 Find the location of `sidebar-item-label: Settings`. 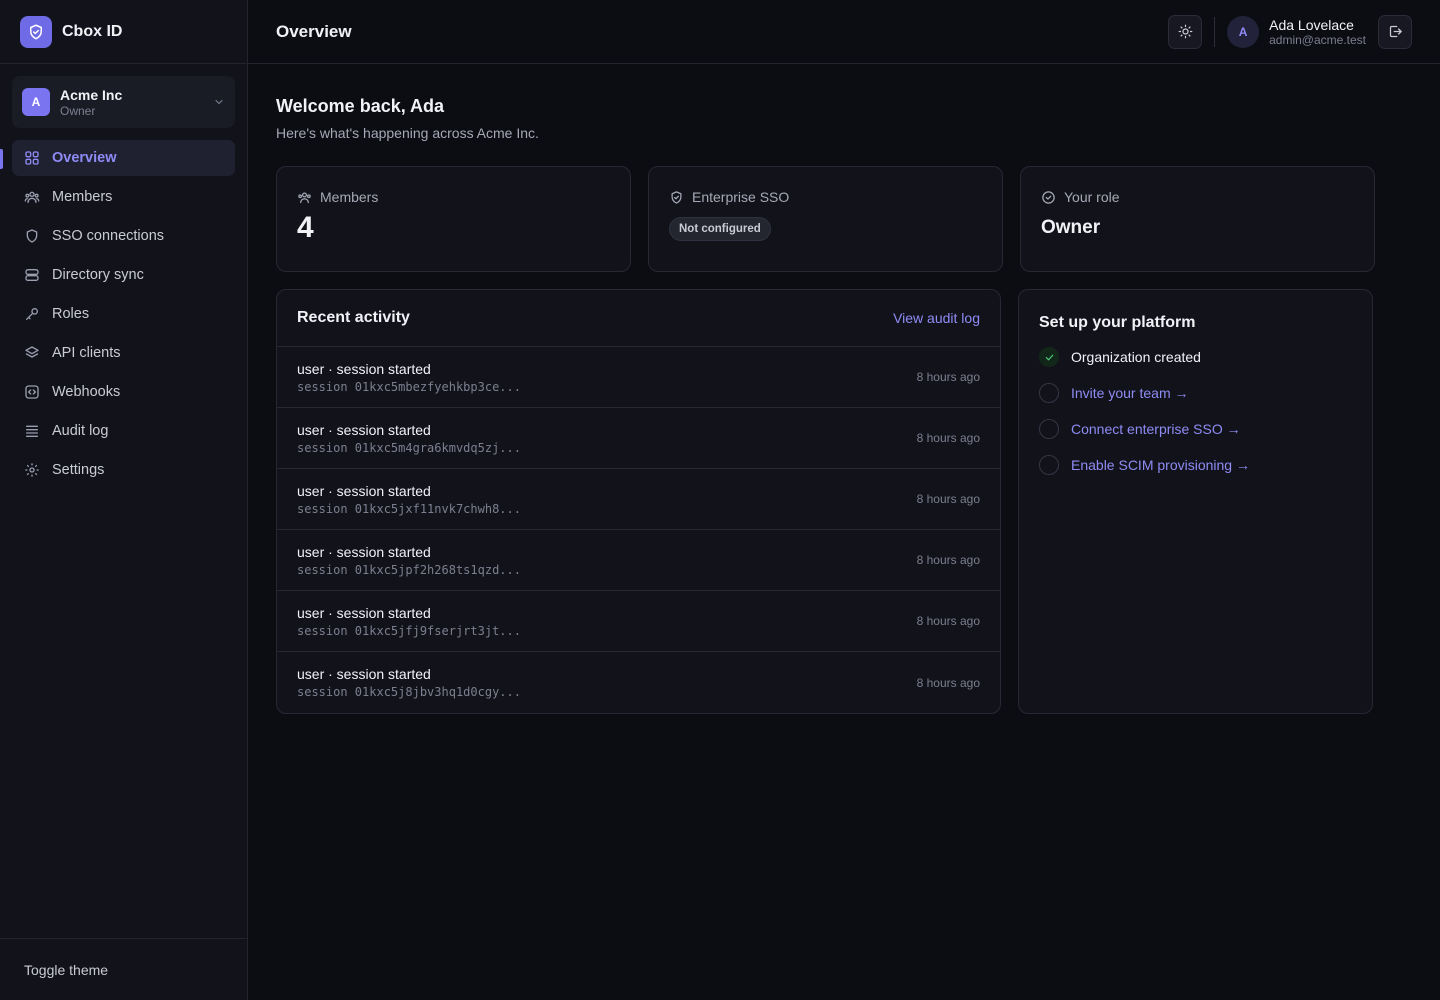

sidebar-item-label: Settings is located at coordinates (78, 470).